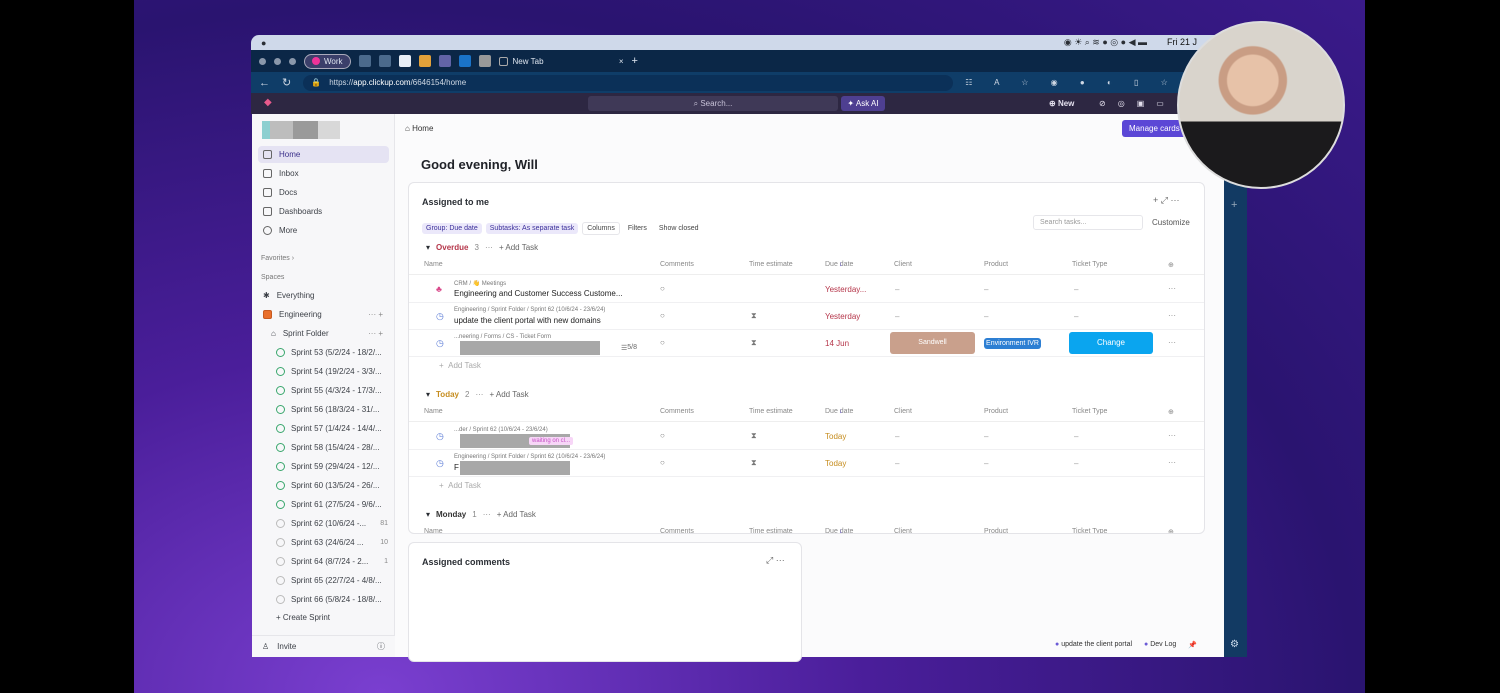 The width and height of the screenshot is (1500, 693). What do you see at coordinates (903, 530) in the screenshot?
I see `column-header: Client` at bounding box center [903, 530].